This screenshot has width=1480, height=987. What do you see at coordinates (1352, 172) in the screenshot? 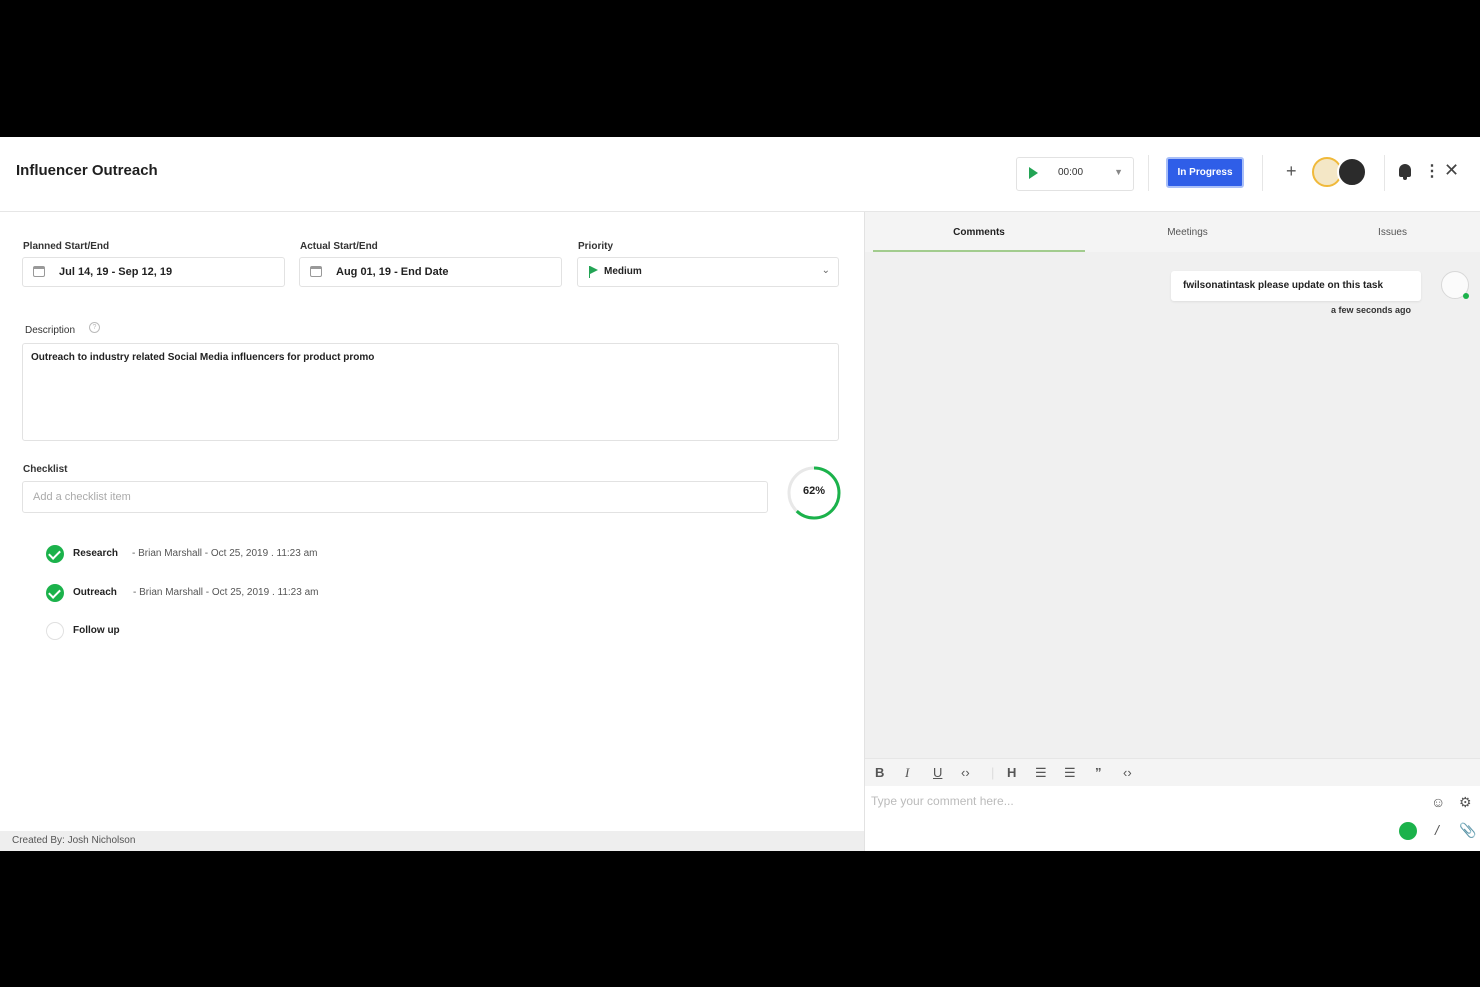
I see `avatar` at bounding box center [1352, 172].